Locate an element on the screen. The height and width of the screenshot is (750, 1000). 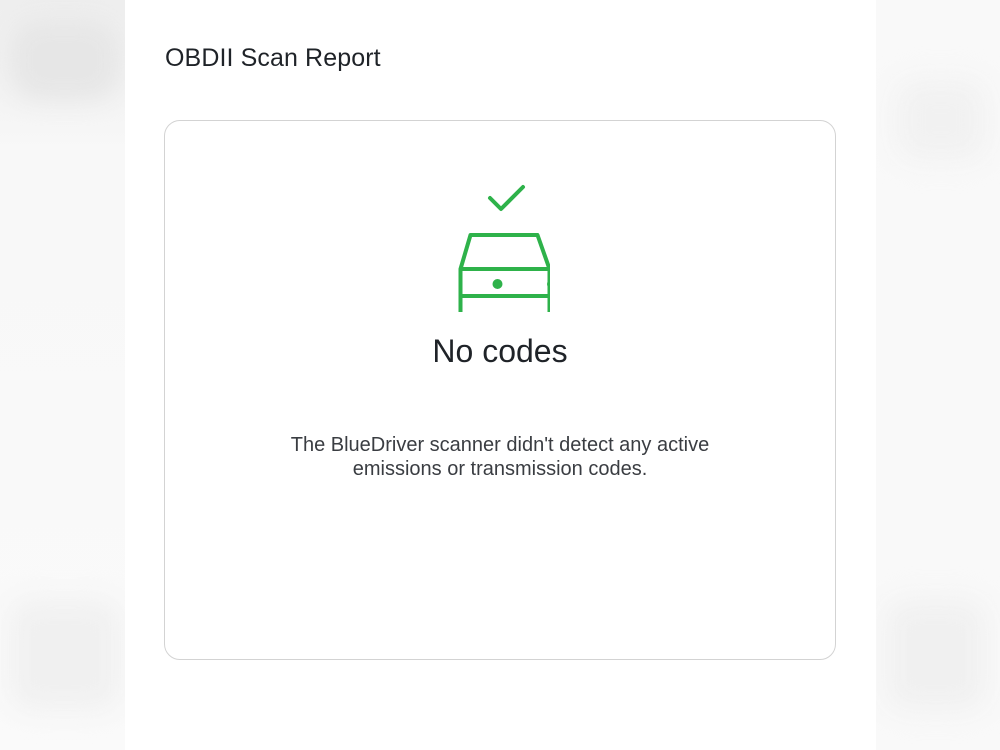
checkmark-icon is located at coordinates (506, 198).